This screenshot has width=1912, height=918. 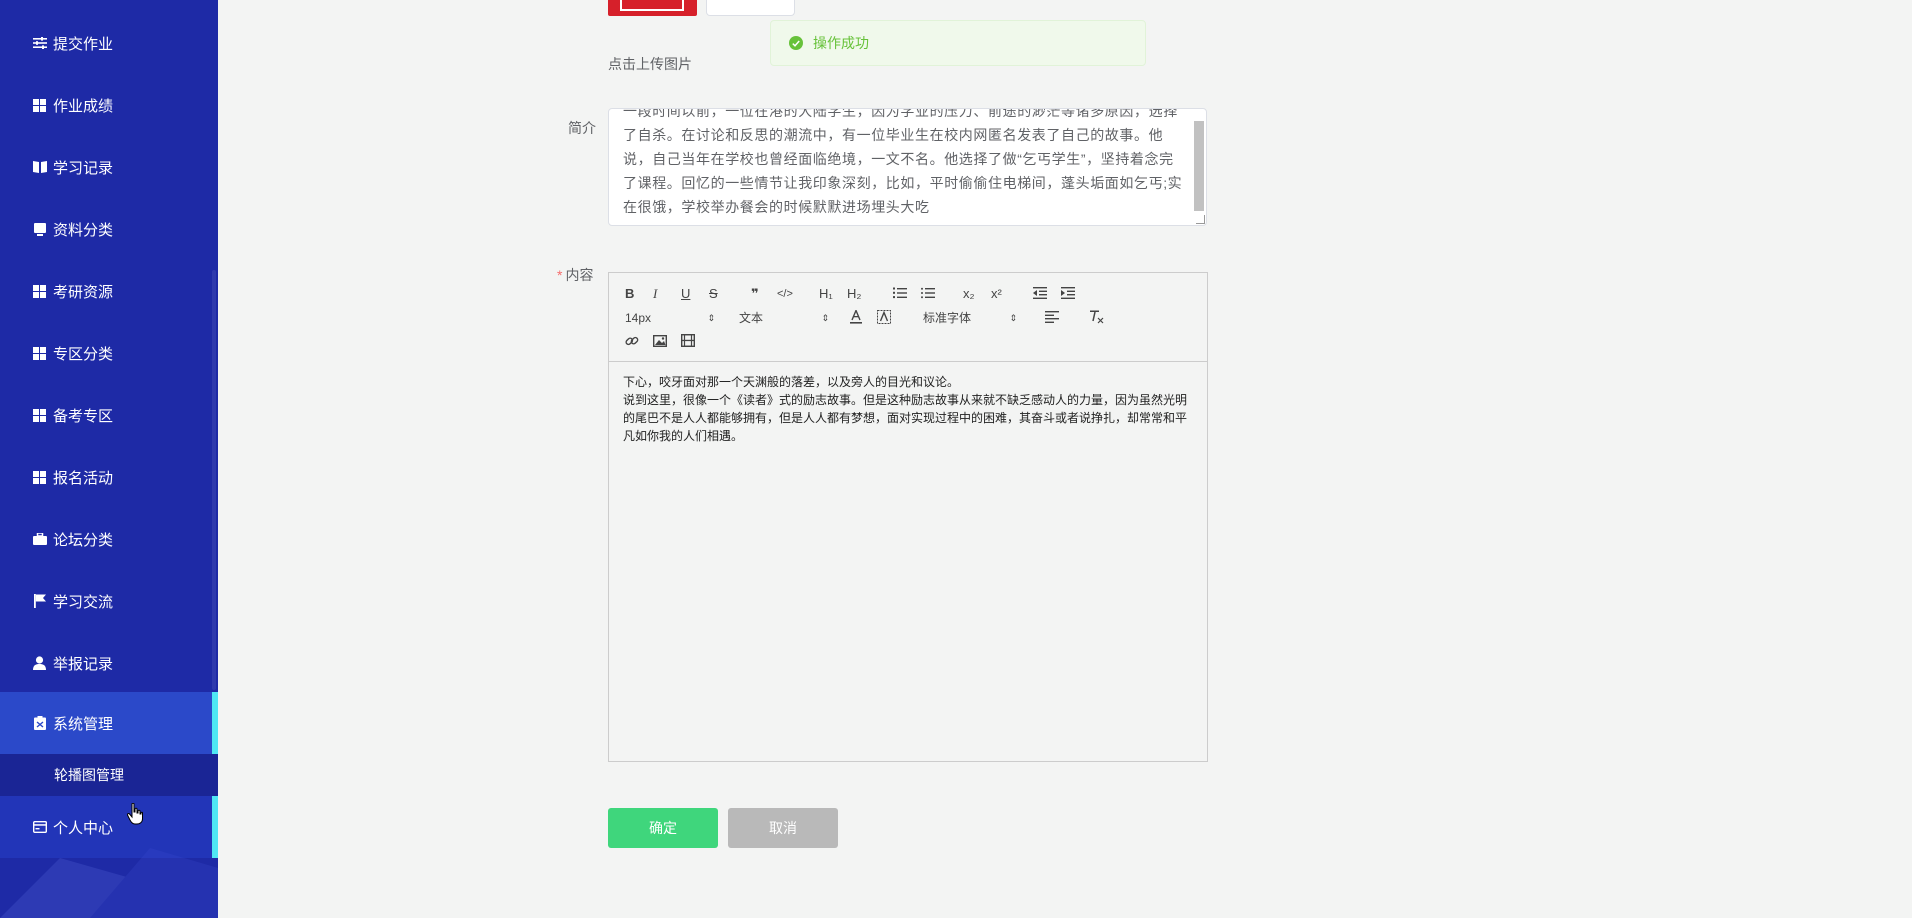 I want to click on insert-link-button, so click(x=632, y=343).